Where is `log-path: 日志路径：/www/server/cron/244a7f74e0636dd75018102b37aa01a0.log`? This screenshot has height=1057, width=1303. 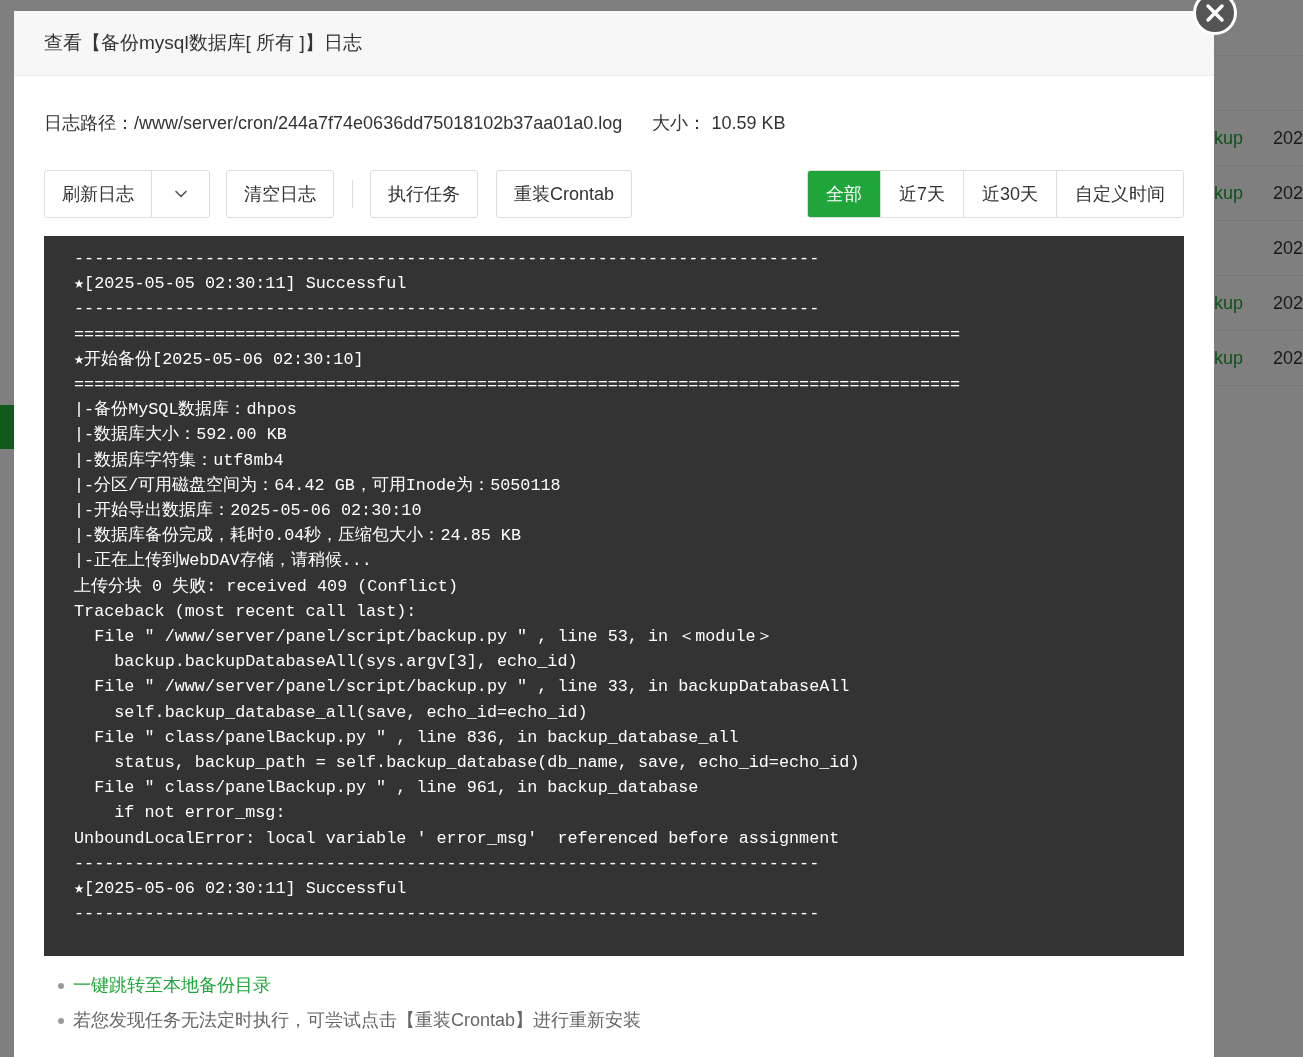
log-path: 日志路径：/www/server/cron/244a7f74e0636dd75018102b37aa01a0.log is located at coordinates (333, 123).